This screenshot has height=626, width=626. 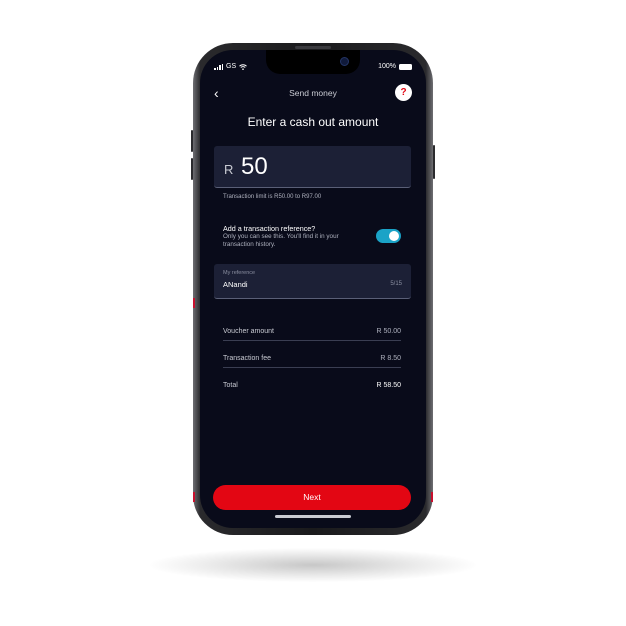 What do you see at coordinates (312, 167) in the screenshot?
I see `amount-input: R 50` at bounding box center [312, 167].